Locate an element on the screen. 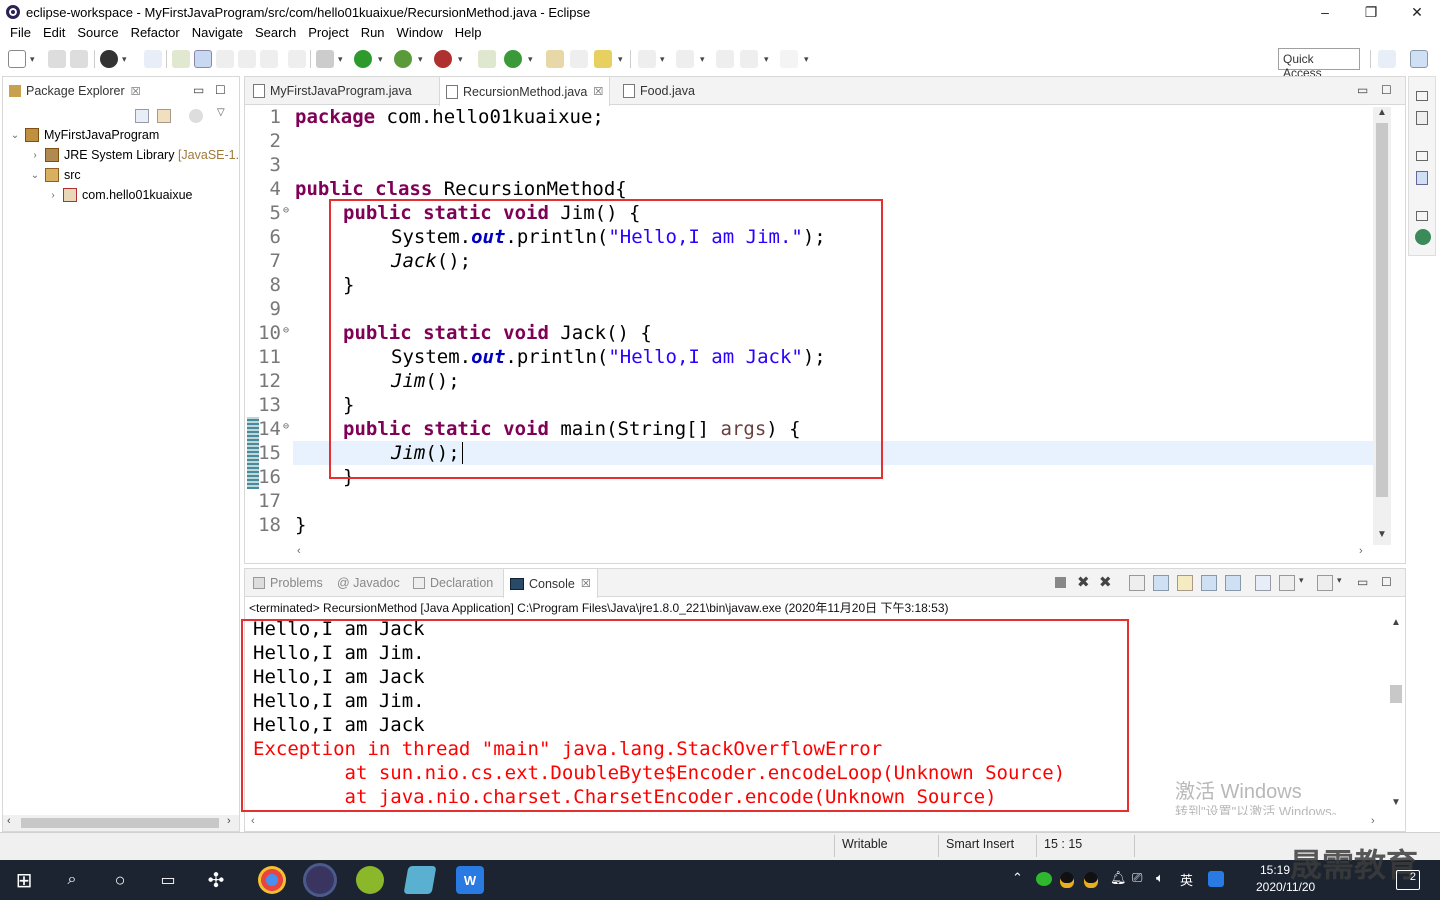 The width and height of the screenshot is (1440, 900). external-tools-icon is located at coordinates (443, 59).